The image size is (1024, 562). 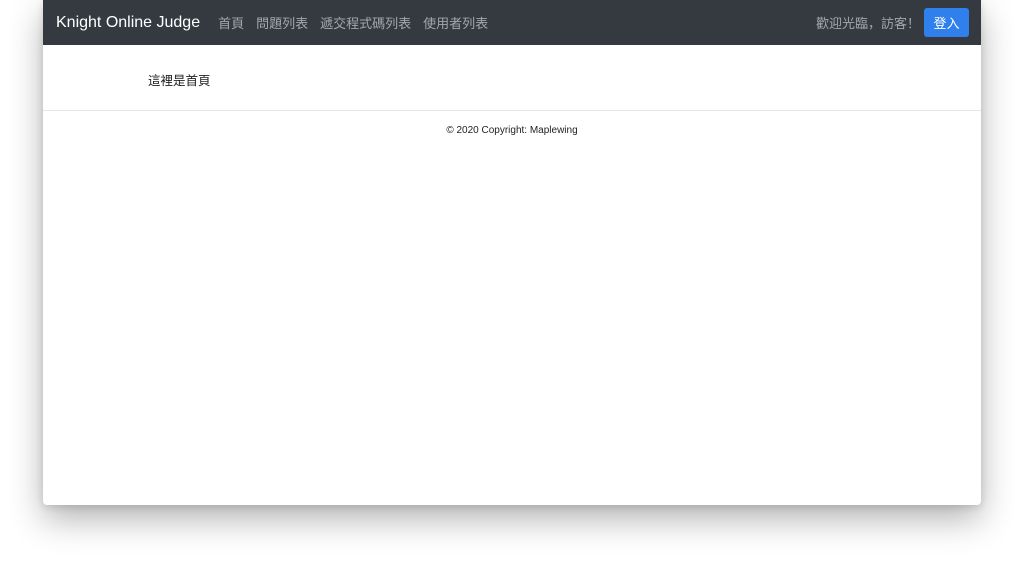 I want to click on footer-copyright: © 2020 Copyright: Maplewing, so click(x=512, y=130).